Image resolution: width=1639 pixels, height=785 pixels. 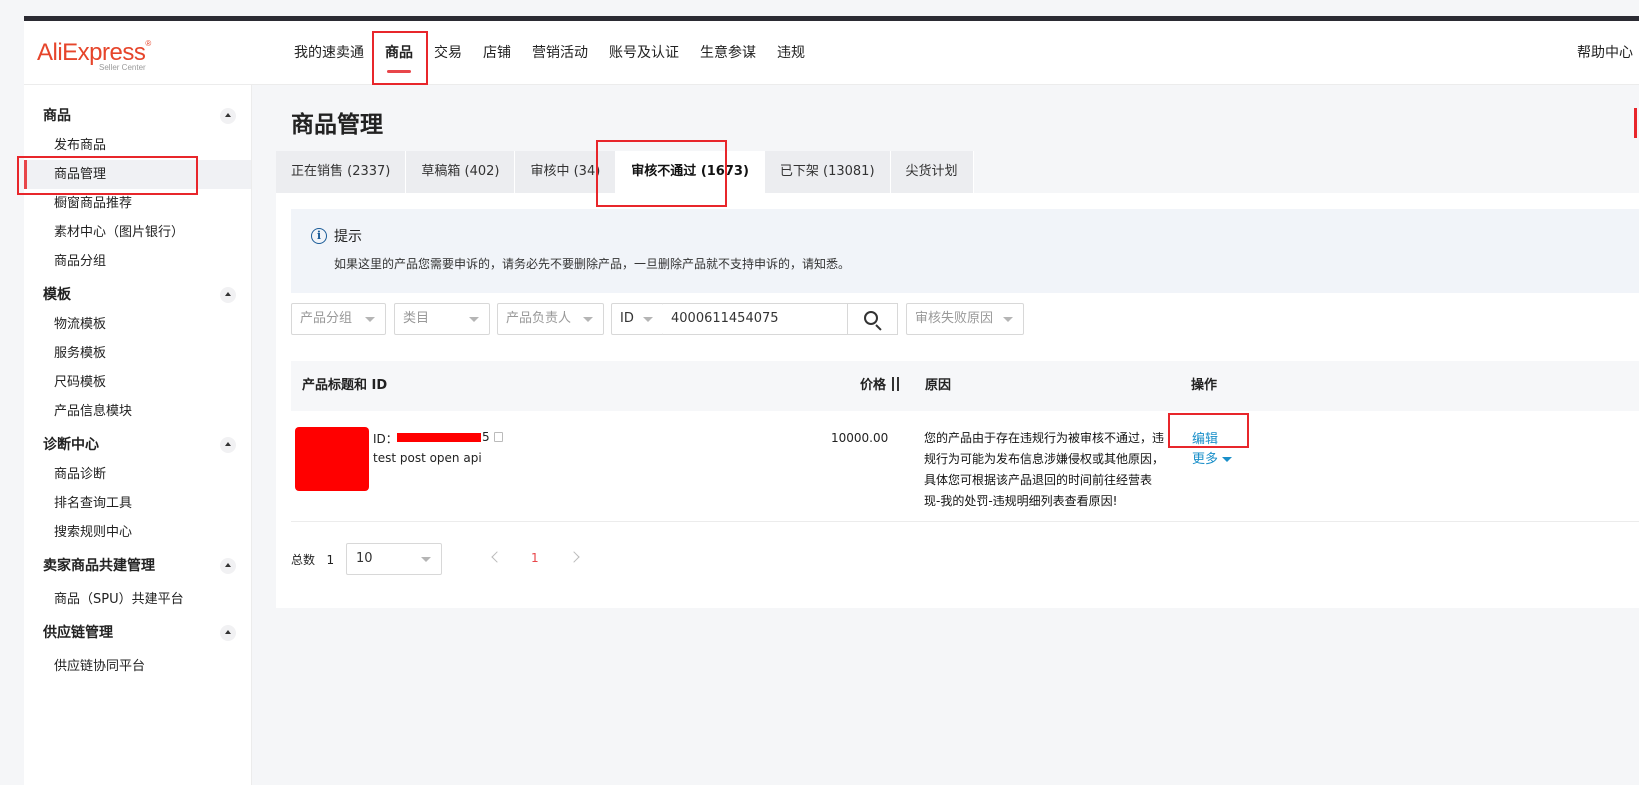 I want to click on sidebar-group-co-build: 卖家商品共建管理, so click(x=137, y=566).